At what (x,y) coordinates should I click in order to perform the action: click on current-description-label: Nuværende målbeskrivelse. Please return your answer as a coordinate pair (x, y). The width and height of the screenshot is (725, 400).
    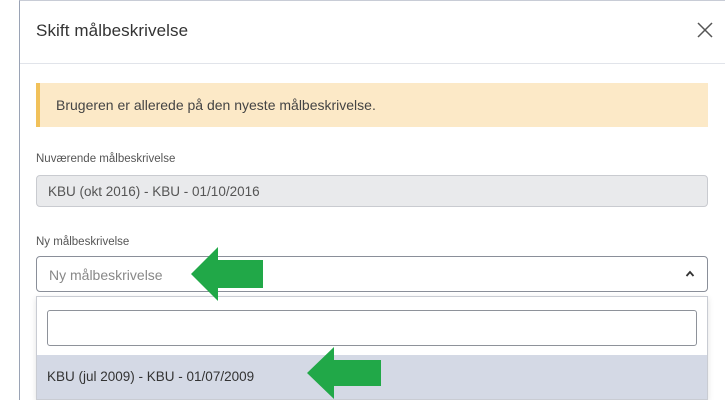
    Looking at the image, I should click on (106, 159).